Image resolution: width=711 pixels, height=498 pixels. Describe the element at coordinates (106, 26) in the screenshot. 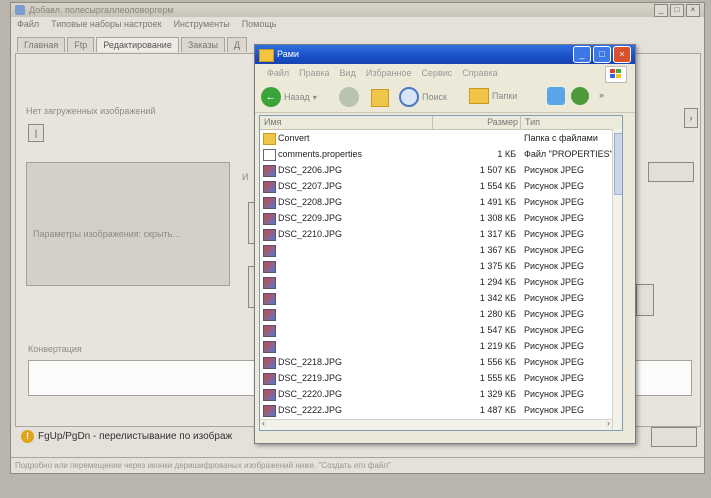

I see `menu-presets: Типовые наборы настроек` at that location.